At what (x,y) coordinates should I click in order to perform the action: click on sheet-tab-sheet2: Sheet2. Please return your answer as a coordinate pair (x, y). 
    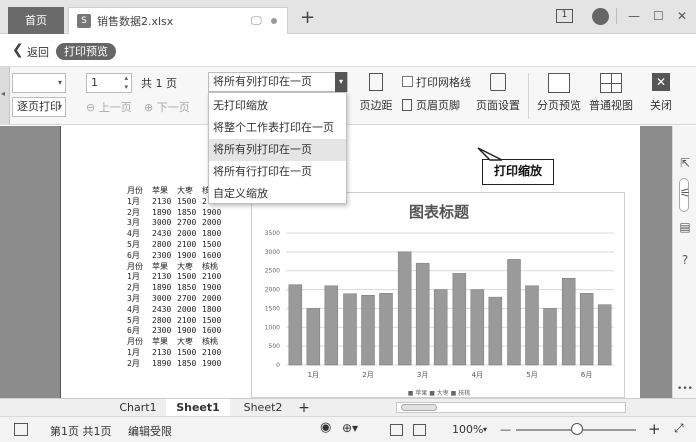
    Looking at the image, I should click on (263, 408).